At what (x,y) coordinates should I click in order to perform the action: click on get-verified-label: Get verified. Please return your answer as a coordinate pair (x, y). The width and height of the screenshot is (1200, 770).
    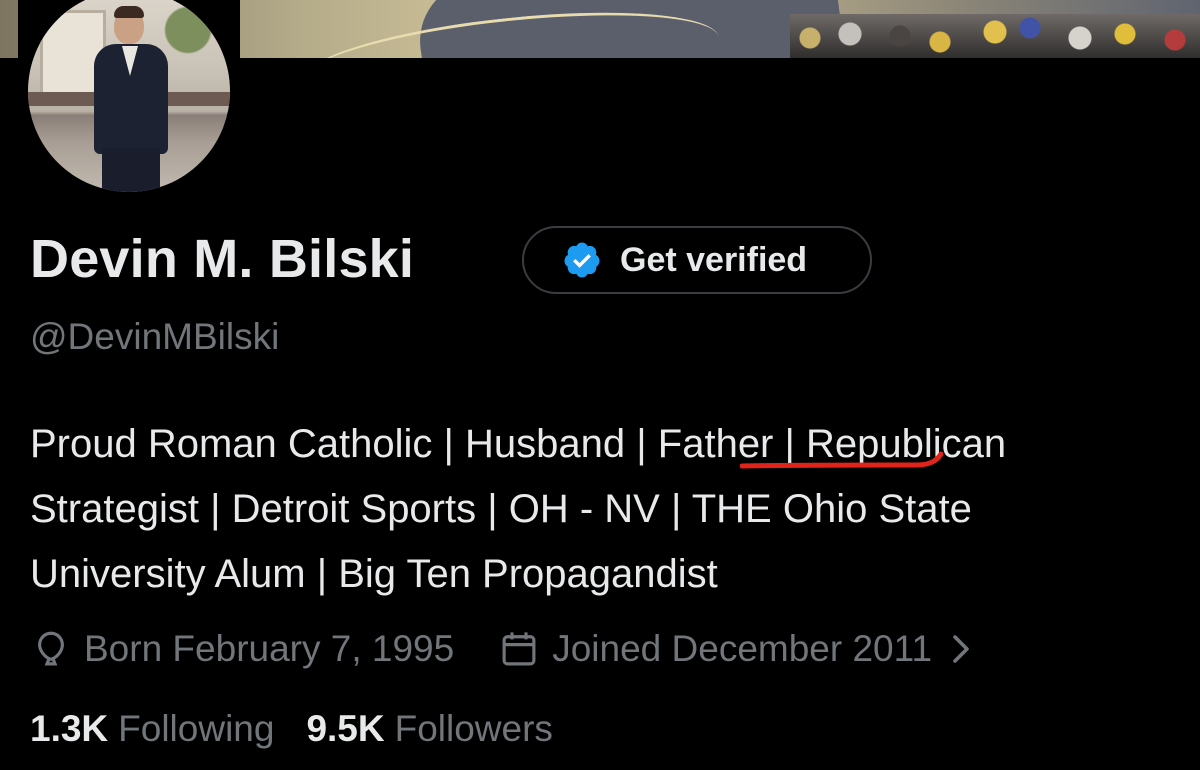
    Looking at the image, I should click on (714, 259).